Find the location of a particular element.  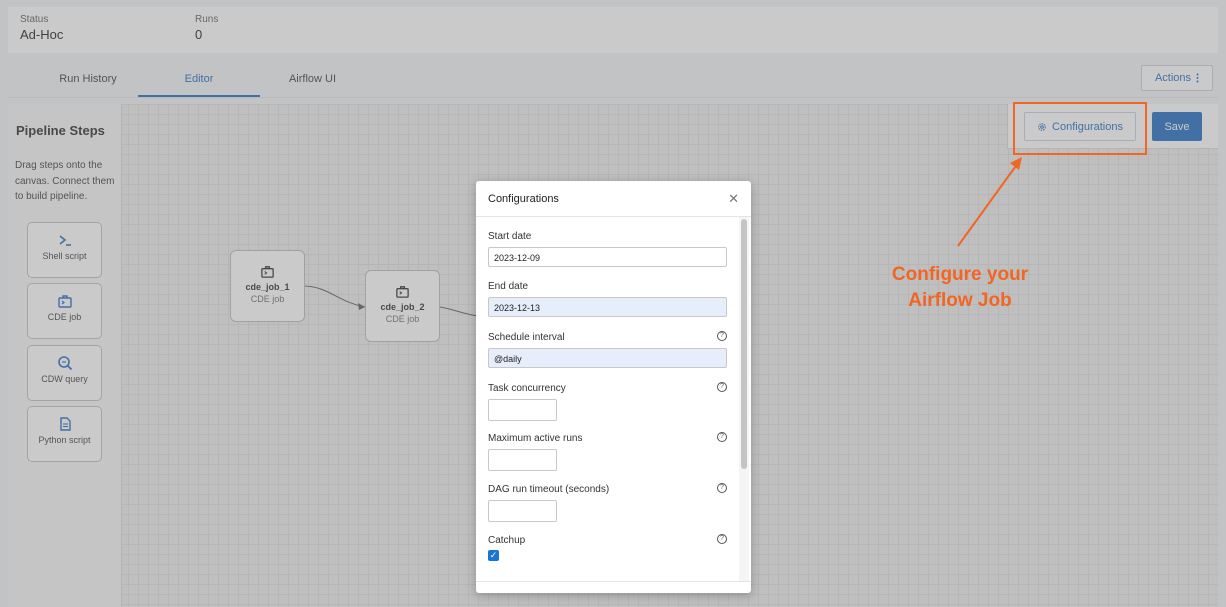

end-date-label: End date is located at coordinates (508, 286).